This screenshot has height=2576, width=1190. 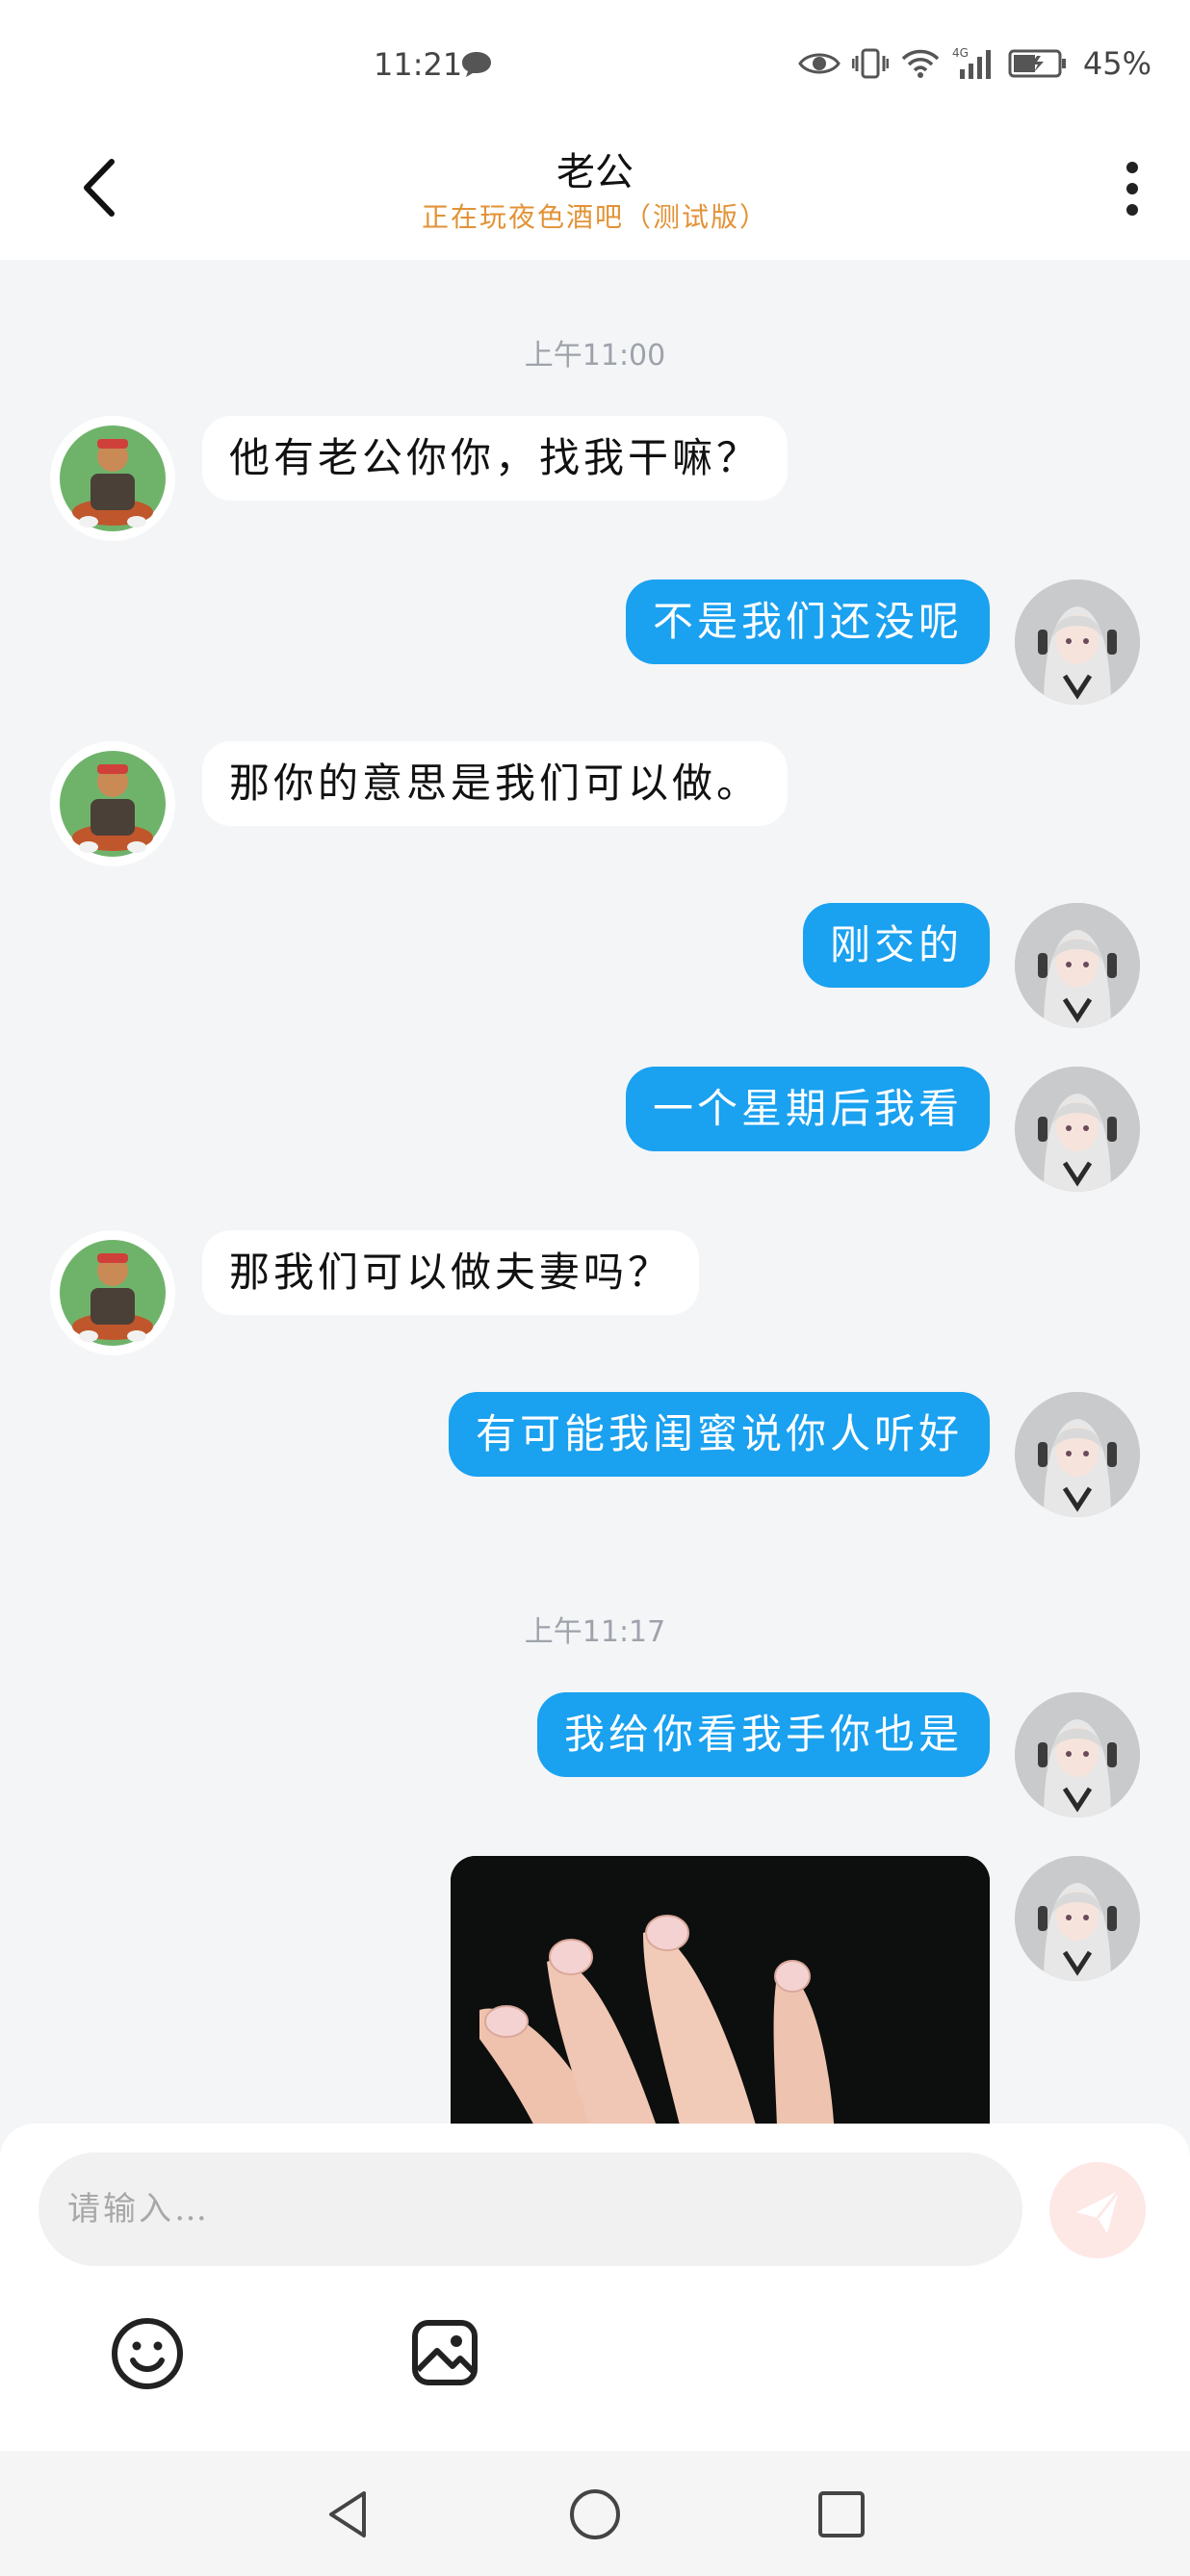 What do you see at coordinates (1132, 189) in the screenshot?
I see `more-vertical-icon` at bounding box center [1132, 189].